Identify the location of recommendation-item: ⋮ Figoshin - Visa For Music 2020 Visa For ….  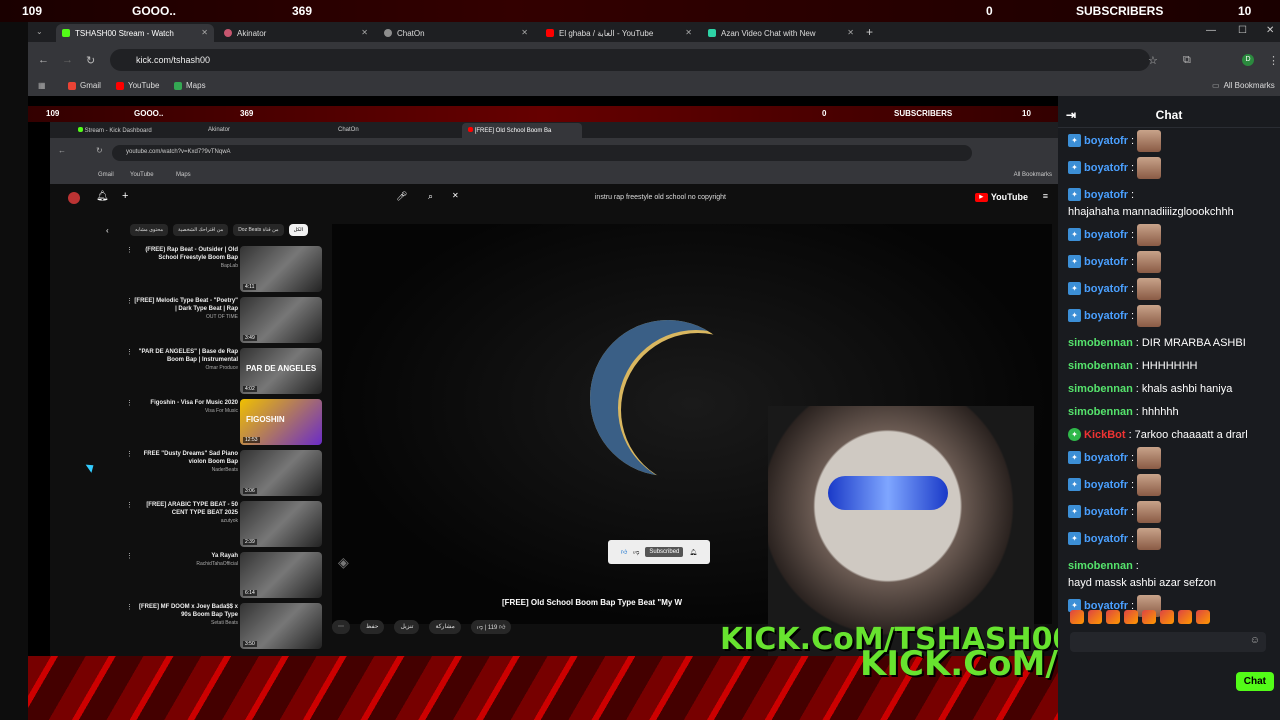
(224, 423).